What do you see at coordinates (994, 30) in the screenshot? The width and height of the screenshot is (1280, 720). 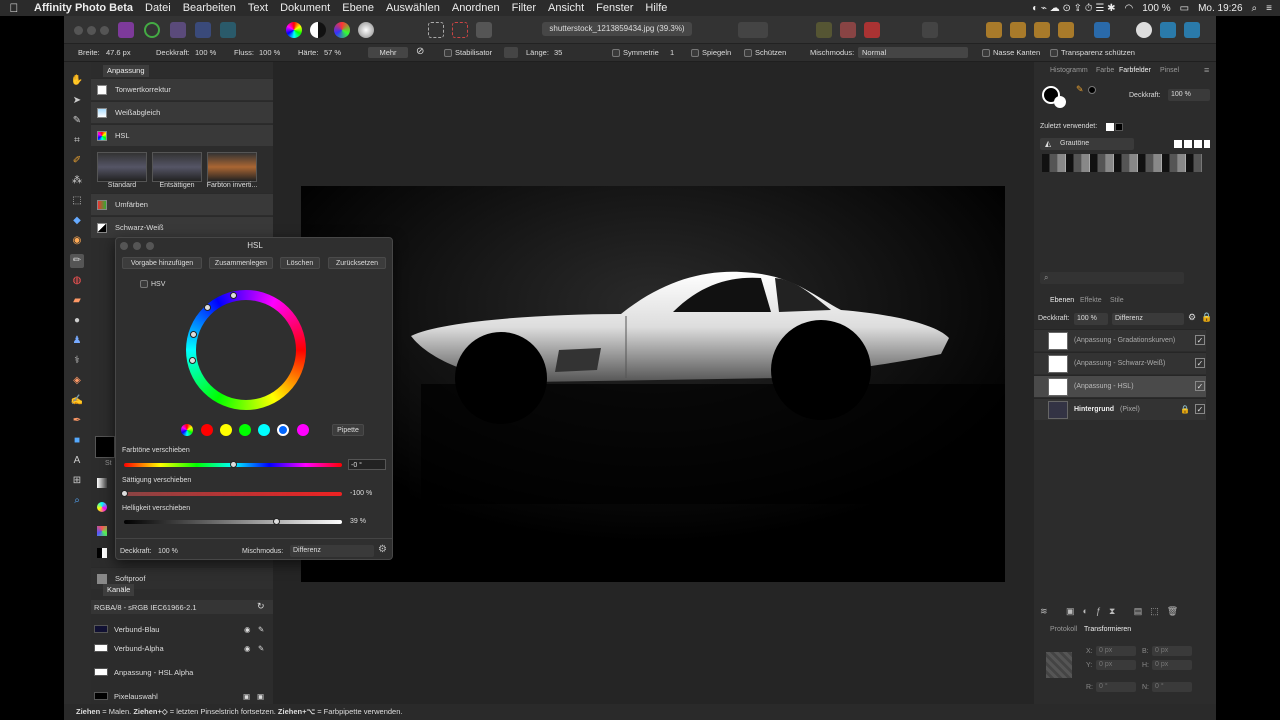 I see `arrange-back-icon` at bounding box center [994, 30].